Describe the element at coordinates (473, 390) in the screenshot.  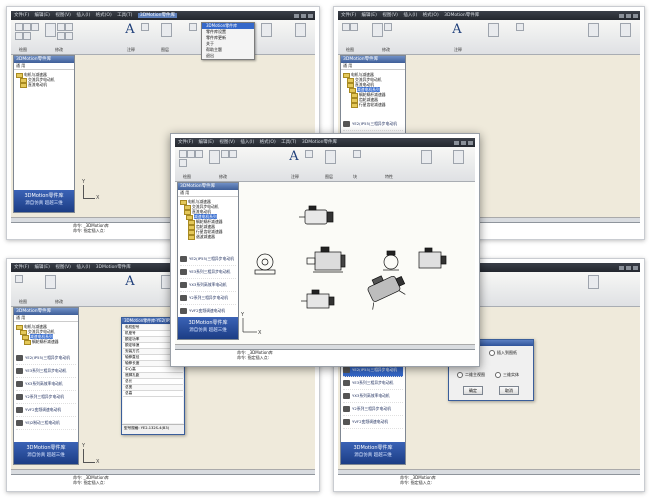
I see `ok-button: 确定` at that location.